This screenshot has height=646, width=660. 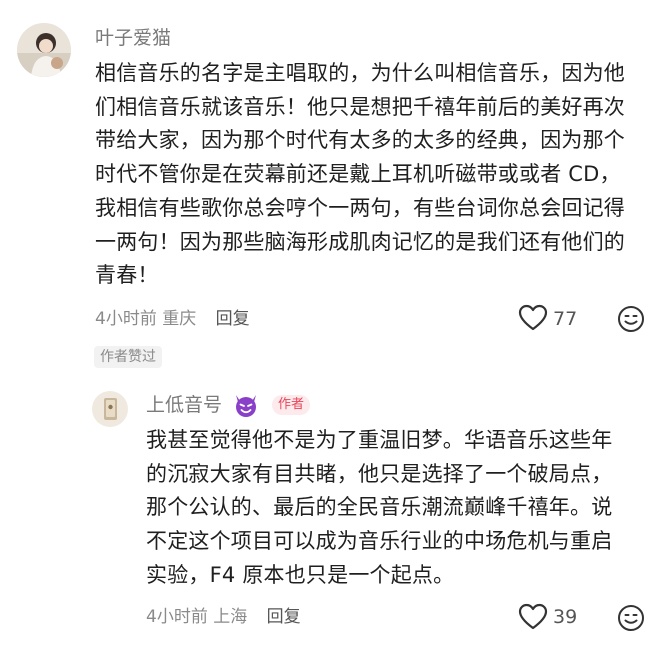 I want to click on reply-line: 的沉寂大家有目共睹，他只是选择了一个破局点，, so click(x=379, y=473).